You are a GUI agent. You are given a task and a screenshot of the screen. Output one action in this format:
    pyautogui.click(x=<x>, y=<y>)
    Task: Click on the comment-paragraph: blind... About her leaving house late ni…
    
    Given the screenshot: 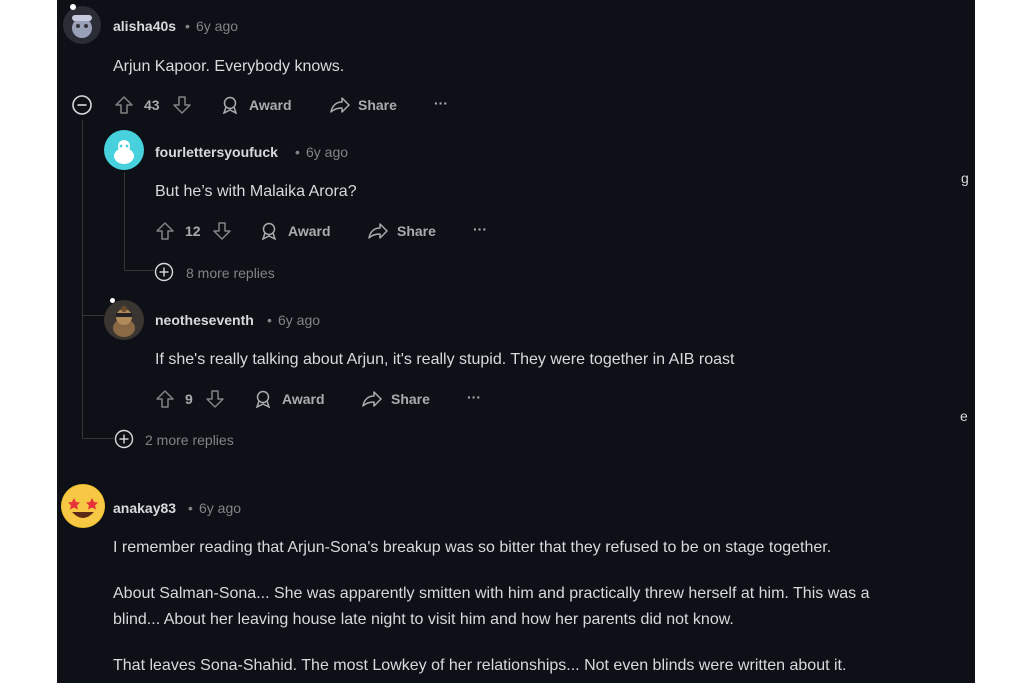 What is the action you would take?
    pyautogui.click(x=423, y=619)
    